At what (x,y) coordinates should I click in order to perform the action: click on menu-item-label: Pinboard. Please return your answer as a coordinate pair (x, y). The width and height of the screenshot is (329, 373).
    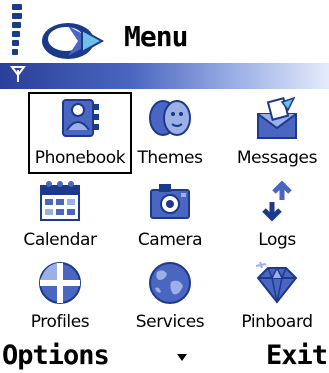
    Looking at the image, I should click on (277, 322).